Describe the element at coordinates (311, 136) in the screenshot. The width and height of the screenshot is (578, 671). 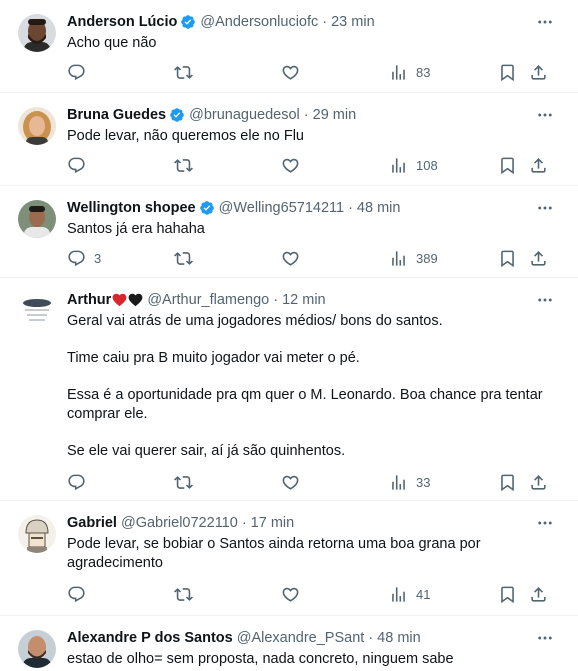
I see `tweet-text: Pode levar, não queremos ele no Flu` at that location.